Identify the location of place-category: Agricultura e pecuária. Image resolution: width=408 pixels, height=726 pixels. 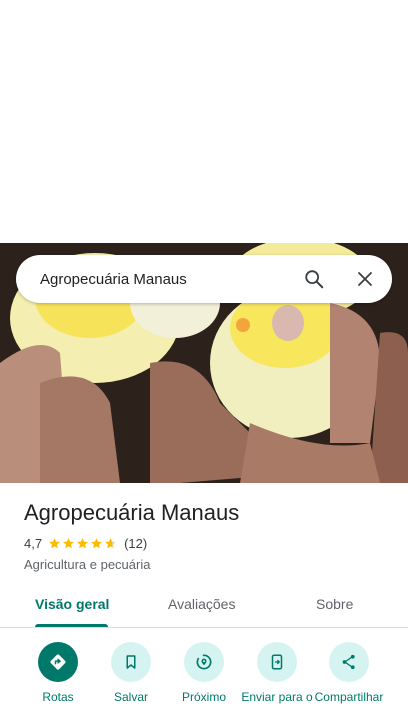
(87, 564).